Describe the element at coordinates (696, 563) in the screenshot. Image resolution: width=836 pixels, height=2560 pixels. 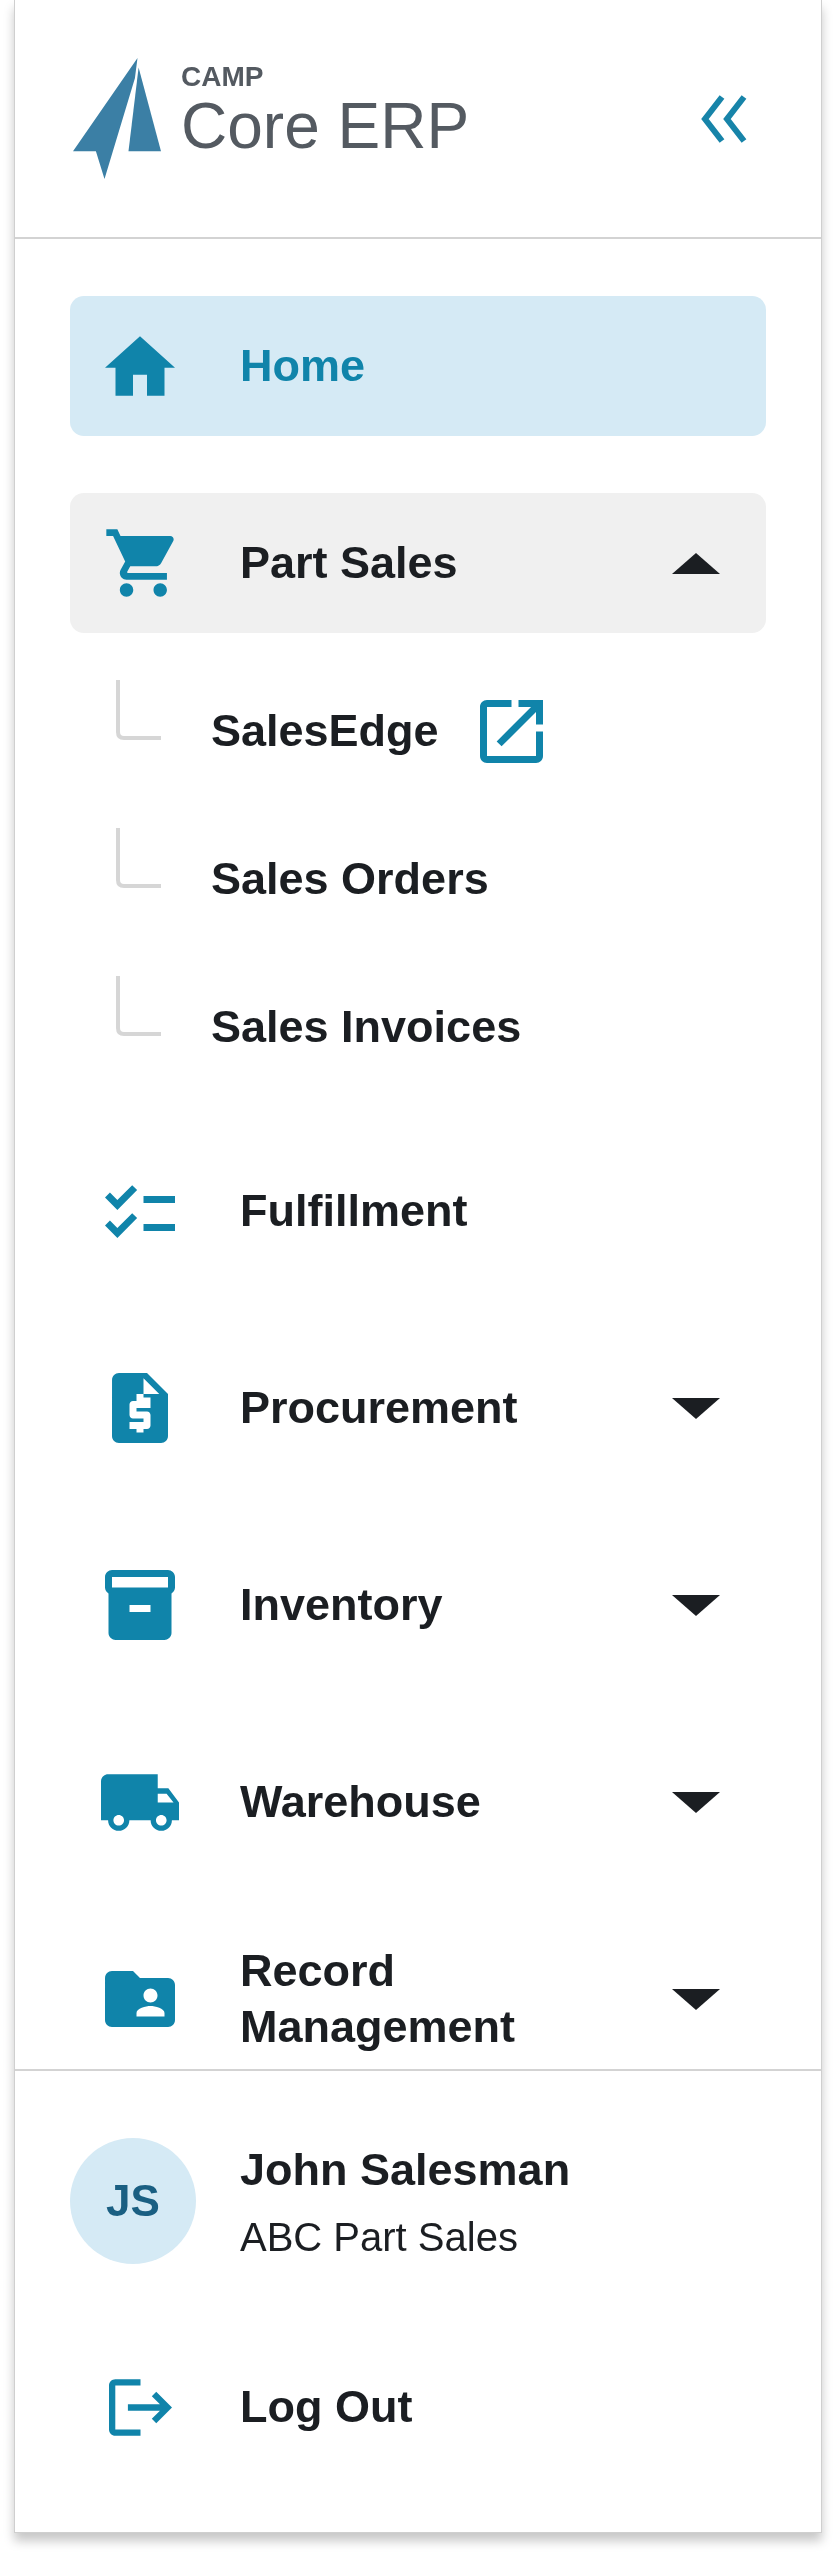
I see `caret-up-icon` at that location.